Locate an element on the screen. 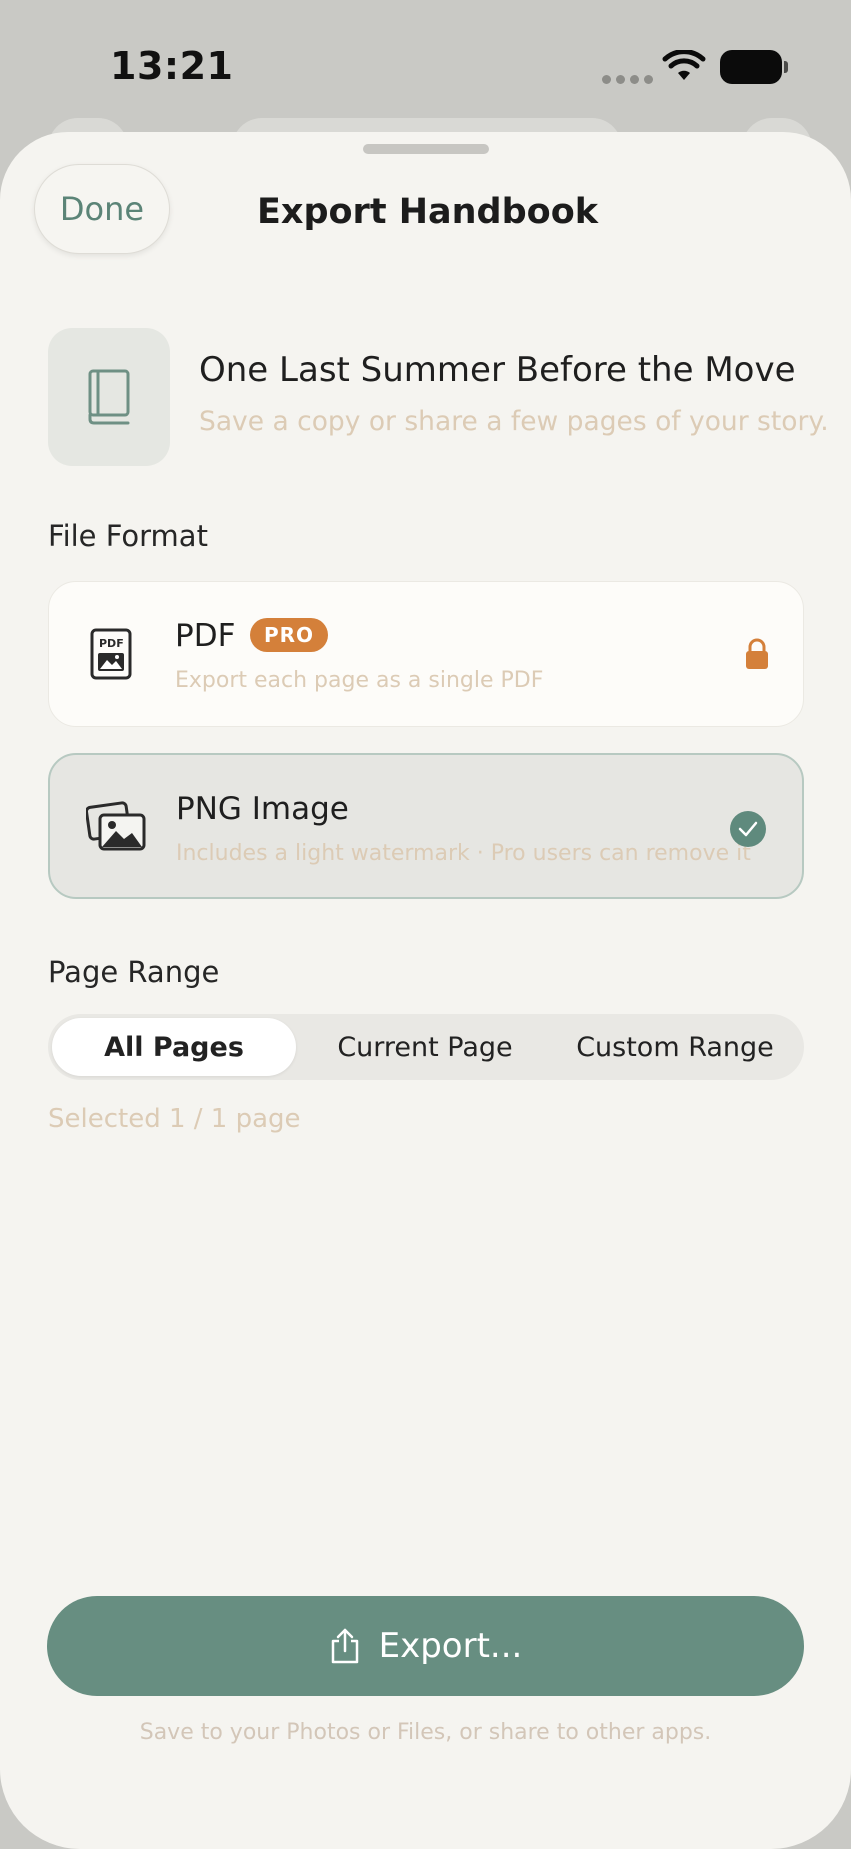 The image size is (851, 1849). page-range-segmented-control: All Pages Current Page Custom Range is located at coordinates (426, 1047).